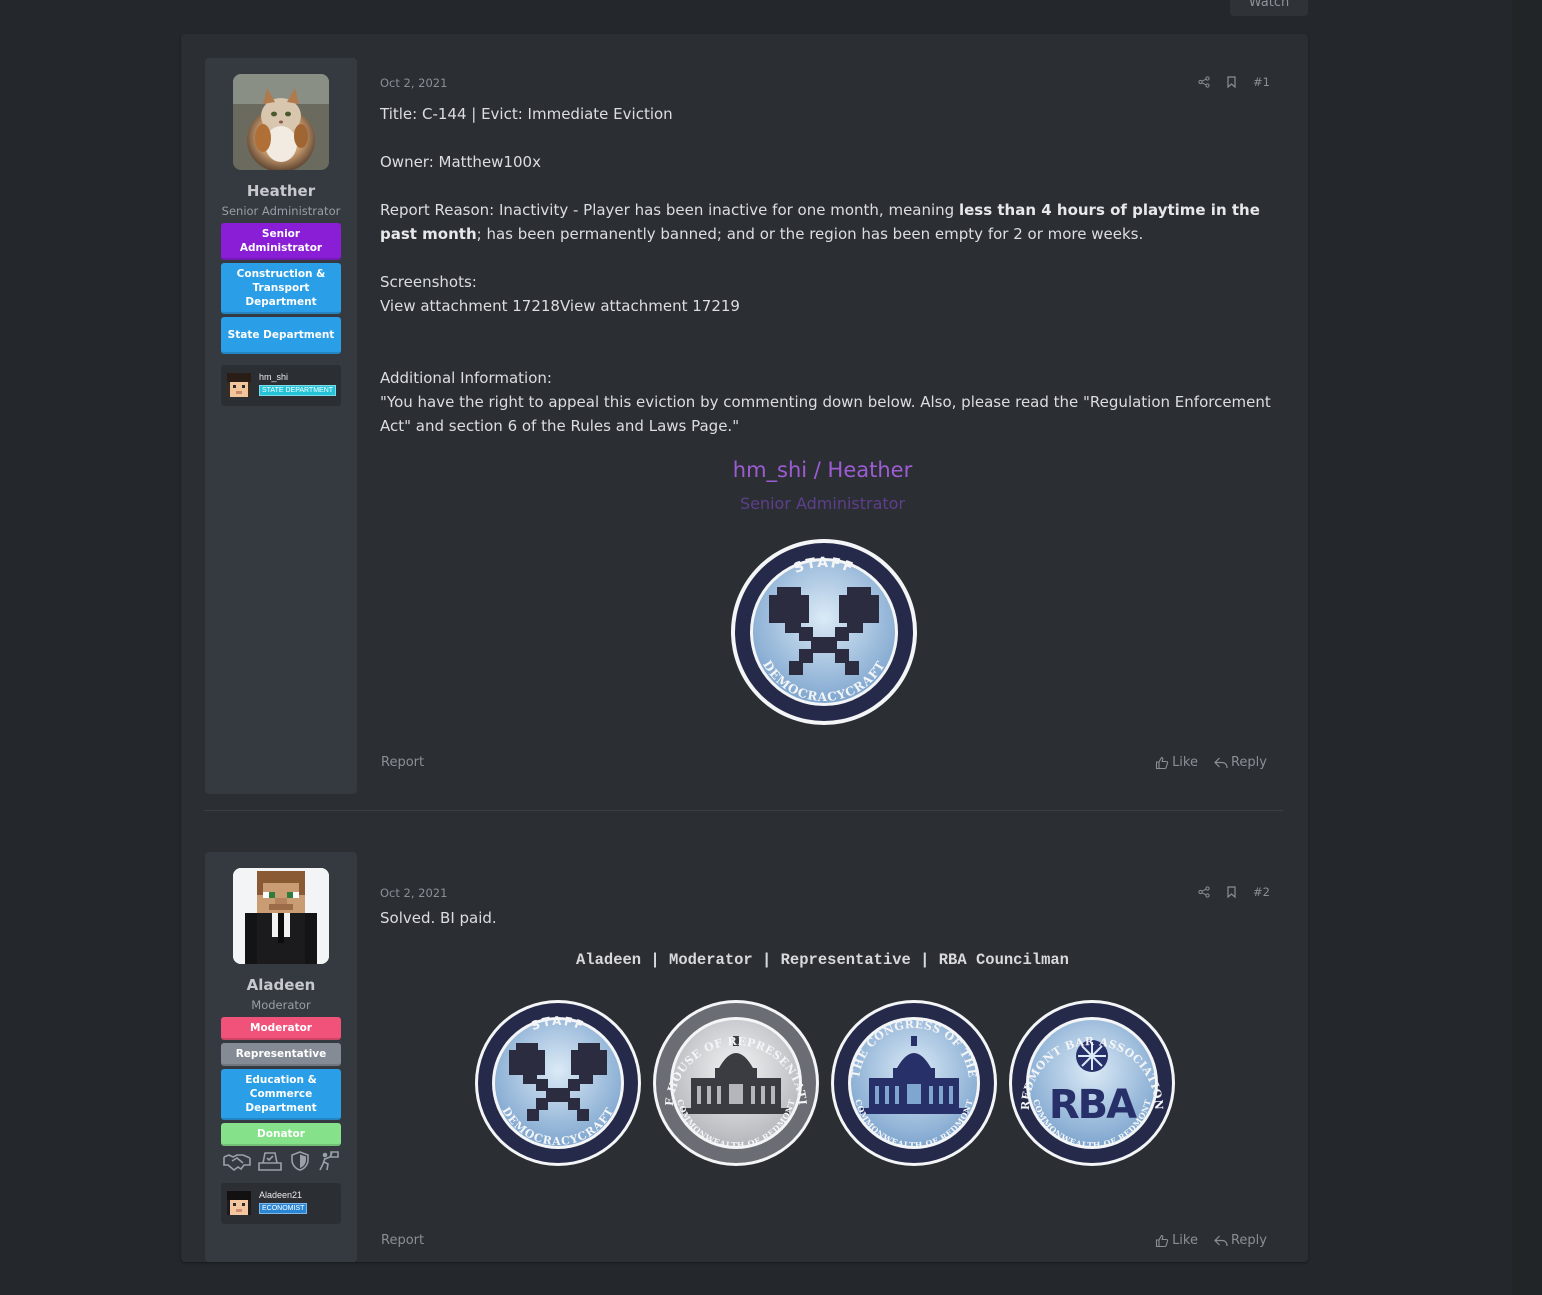 Image resolution: width=1542 pixels, height=1295 pixels. What do you see at coordinates (281, 1028) in the screenshot?
I see `banner-moderator: Moderator` at bounding box center [281, 1028].